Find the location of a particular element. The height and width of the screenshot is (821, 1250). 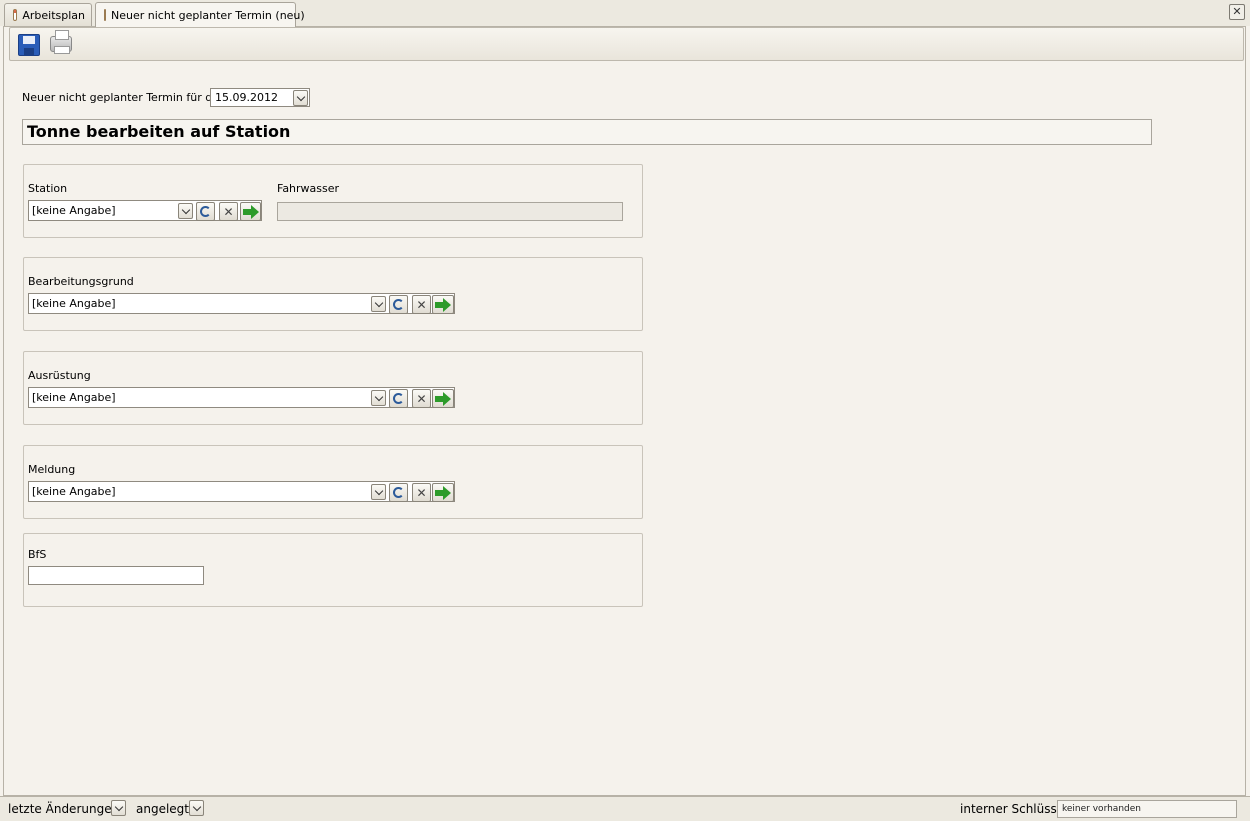

created-dropdown is located at coordinates (196, 808).